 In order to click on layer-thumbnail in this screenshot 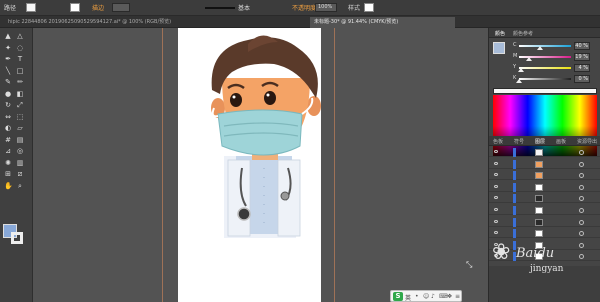, I will do `click(539, 152)`.